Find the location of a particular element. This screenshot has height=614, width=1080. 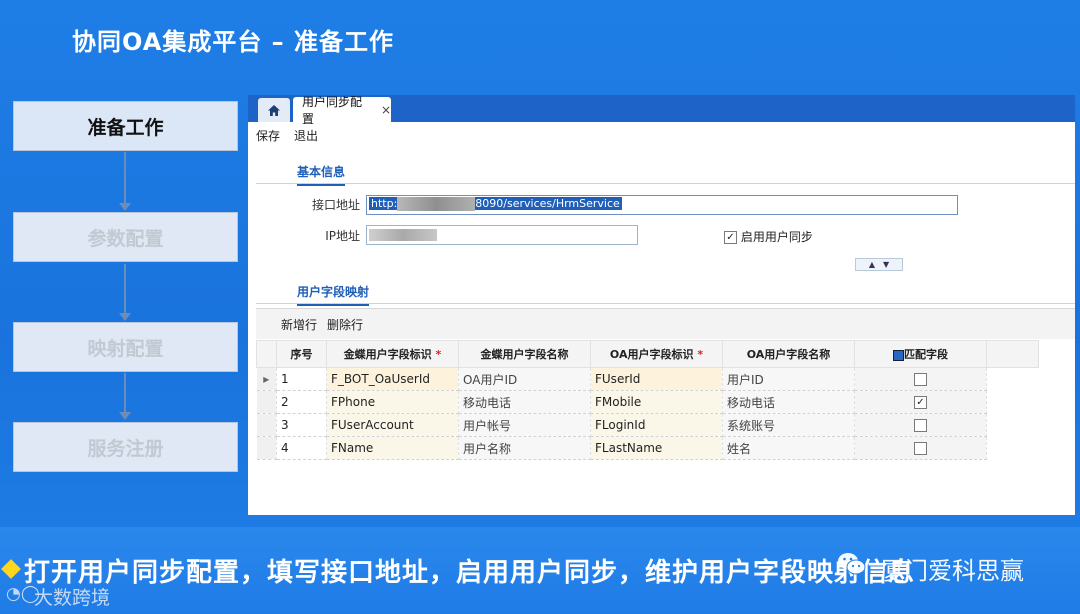

diamond-bullet-icon is located at coordinates (11, 569).